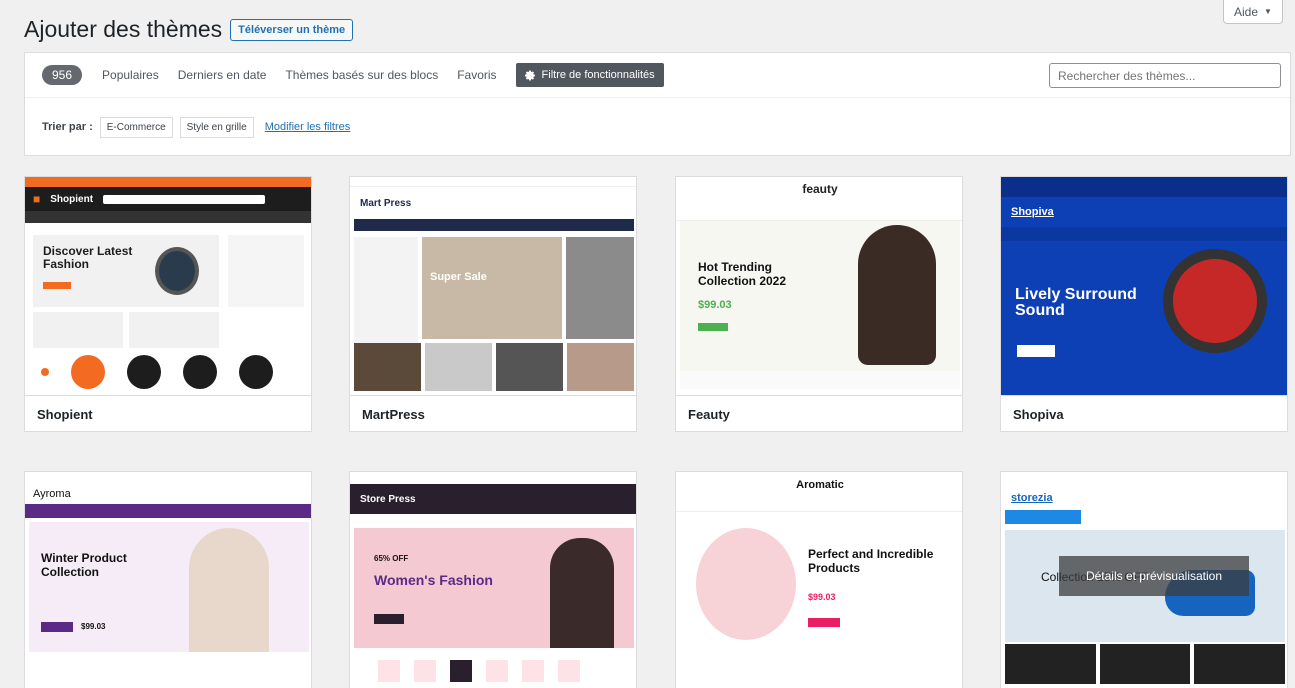 The width and height of the screenshot is (1295, 688). I want to click on theme-screenshot: Ayroma Winter Product Collection $99.03, so click(168, 580).